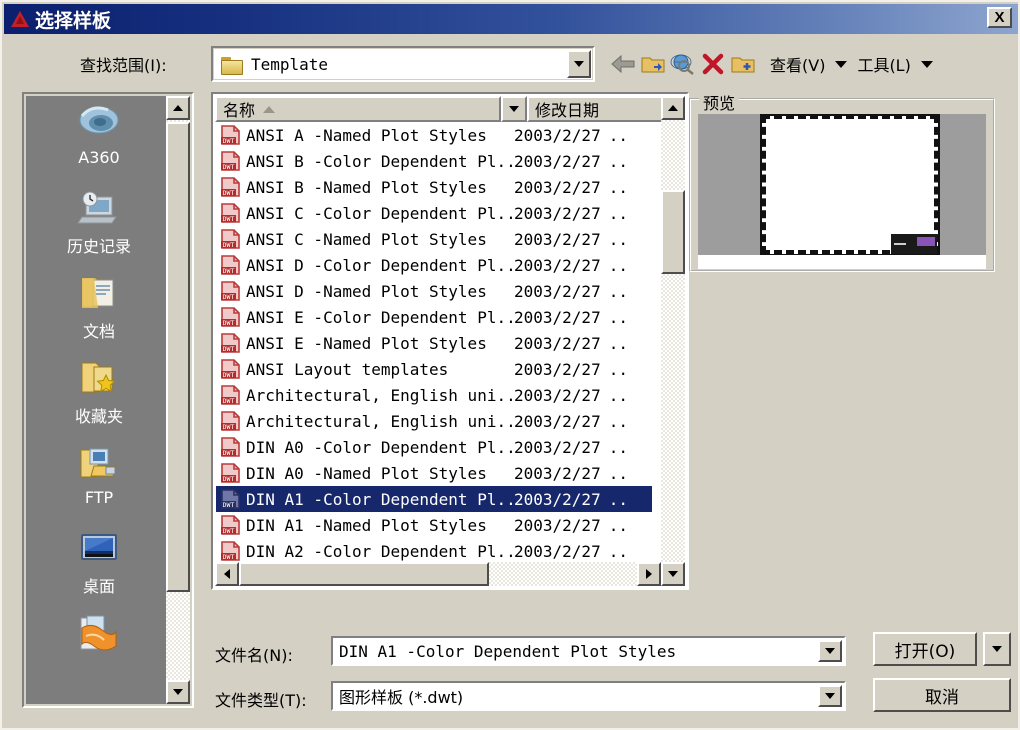  I want to click on file-scroll-left-button, so click(227, 574).